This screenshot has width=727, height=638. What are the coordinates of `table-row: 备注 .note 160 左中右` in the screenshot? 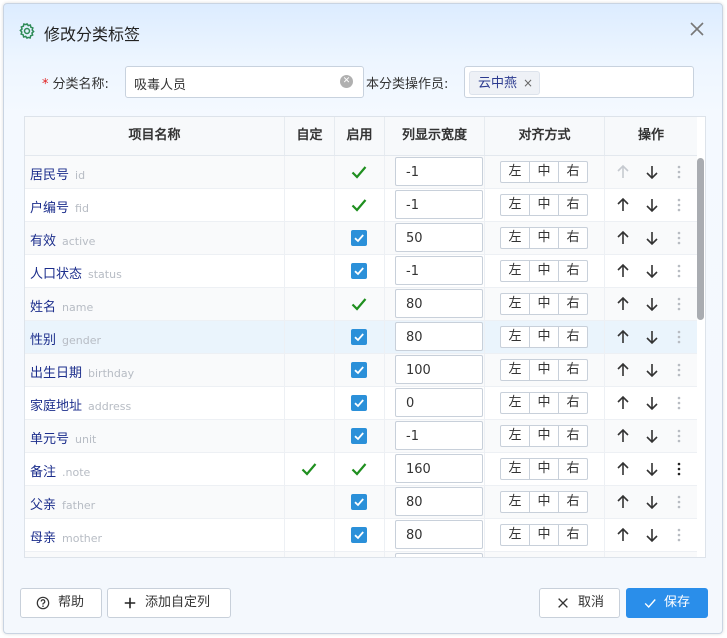 It's located at (361, 469).